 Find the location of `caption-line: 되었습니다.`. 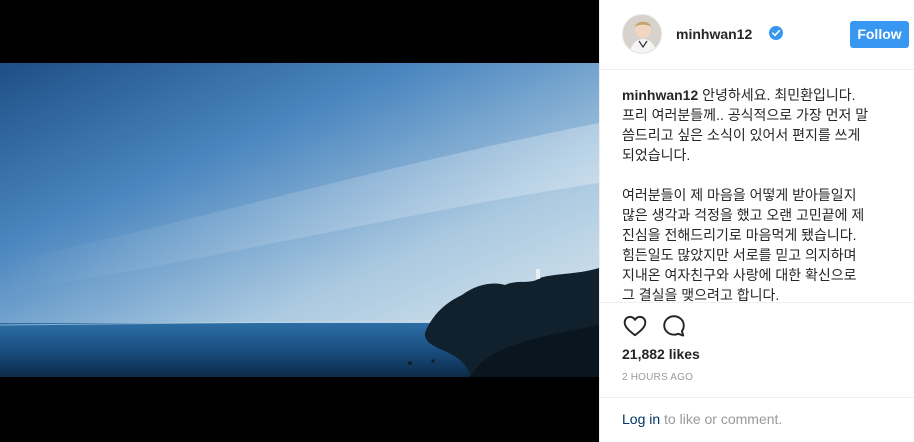

caption-line: 되었습니다. is located at coordinates (656, 155).